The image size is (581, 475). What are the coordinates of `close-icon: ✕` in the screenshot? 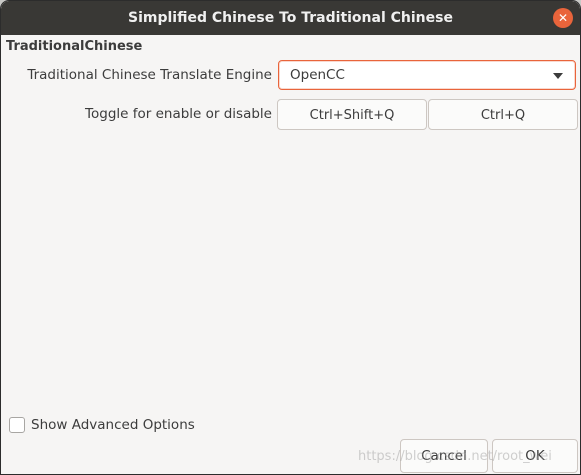 It's located at (563, 18).